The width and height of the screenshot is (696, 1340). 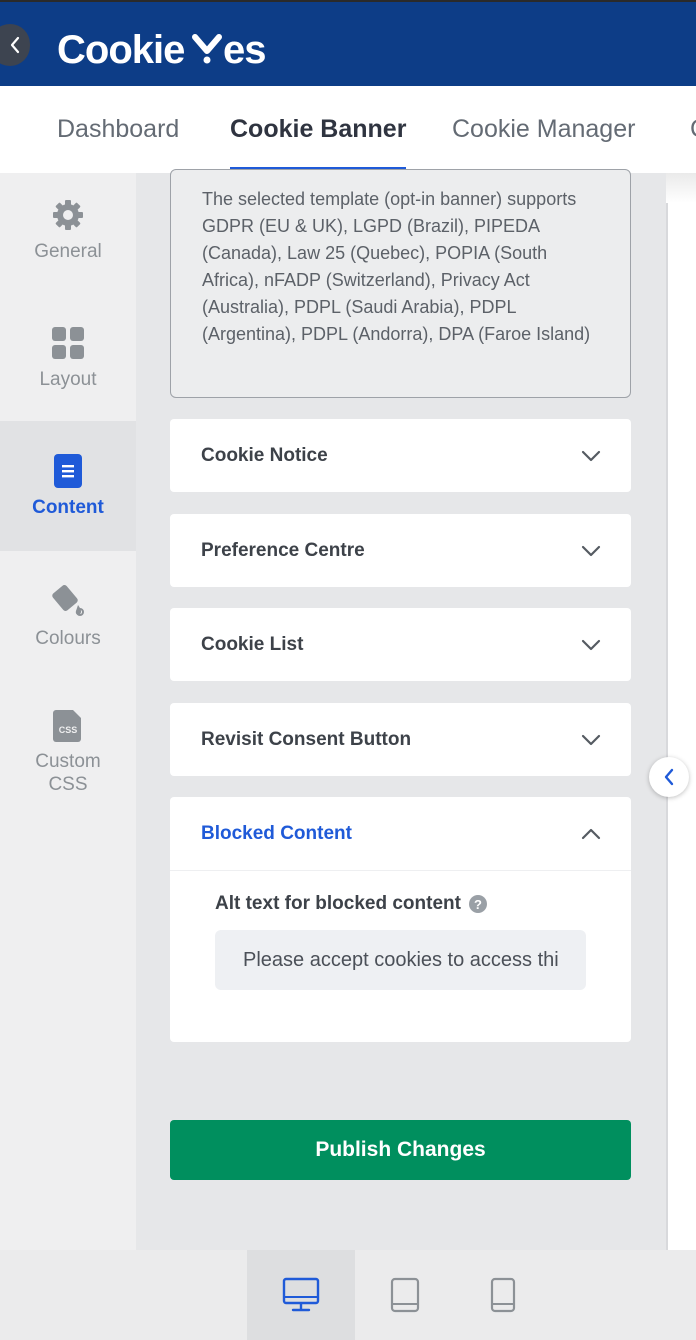 What do you see at coordinates (283, 550) in the screenshot?
I see `section-title: Preference Centre` at bounding box center [283, 550].